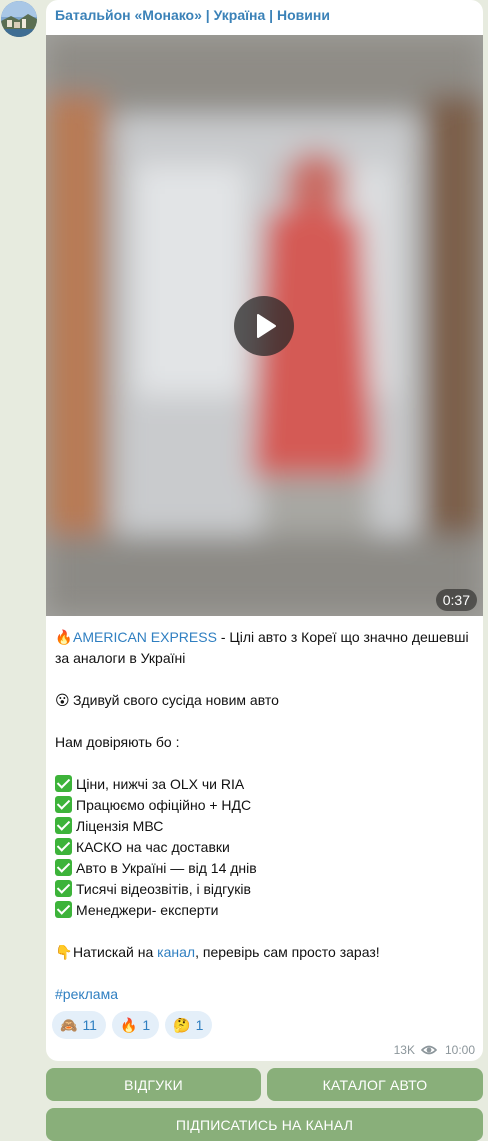  I want to click on american-express-link: AMERICAN EXPRESS, so click(145, 637).